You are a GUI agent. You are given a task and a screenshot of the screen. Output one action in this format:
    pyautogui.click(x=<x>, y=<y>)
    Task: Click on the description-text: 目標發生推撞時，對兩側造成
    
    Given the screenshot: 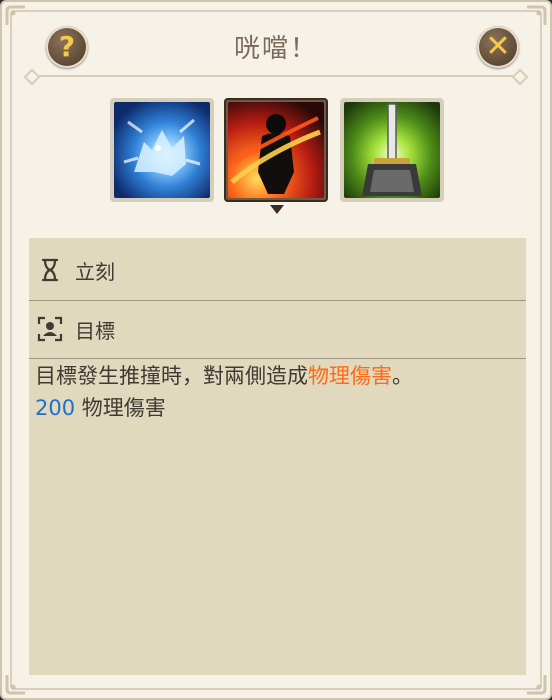 What is the action you would take?
    pyautogui.click(x=171, y=376)
    